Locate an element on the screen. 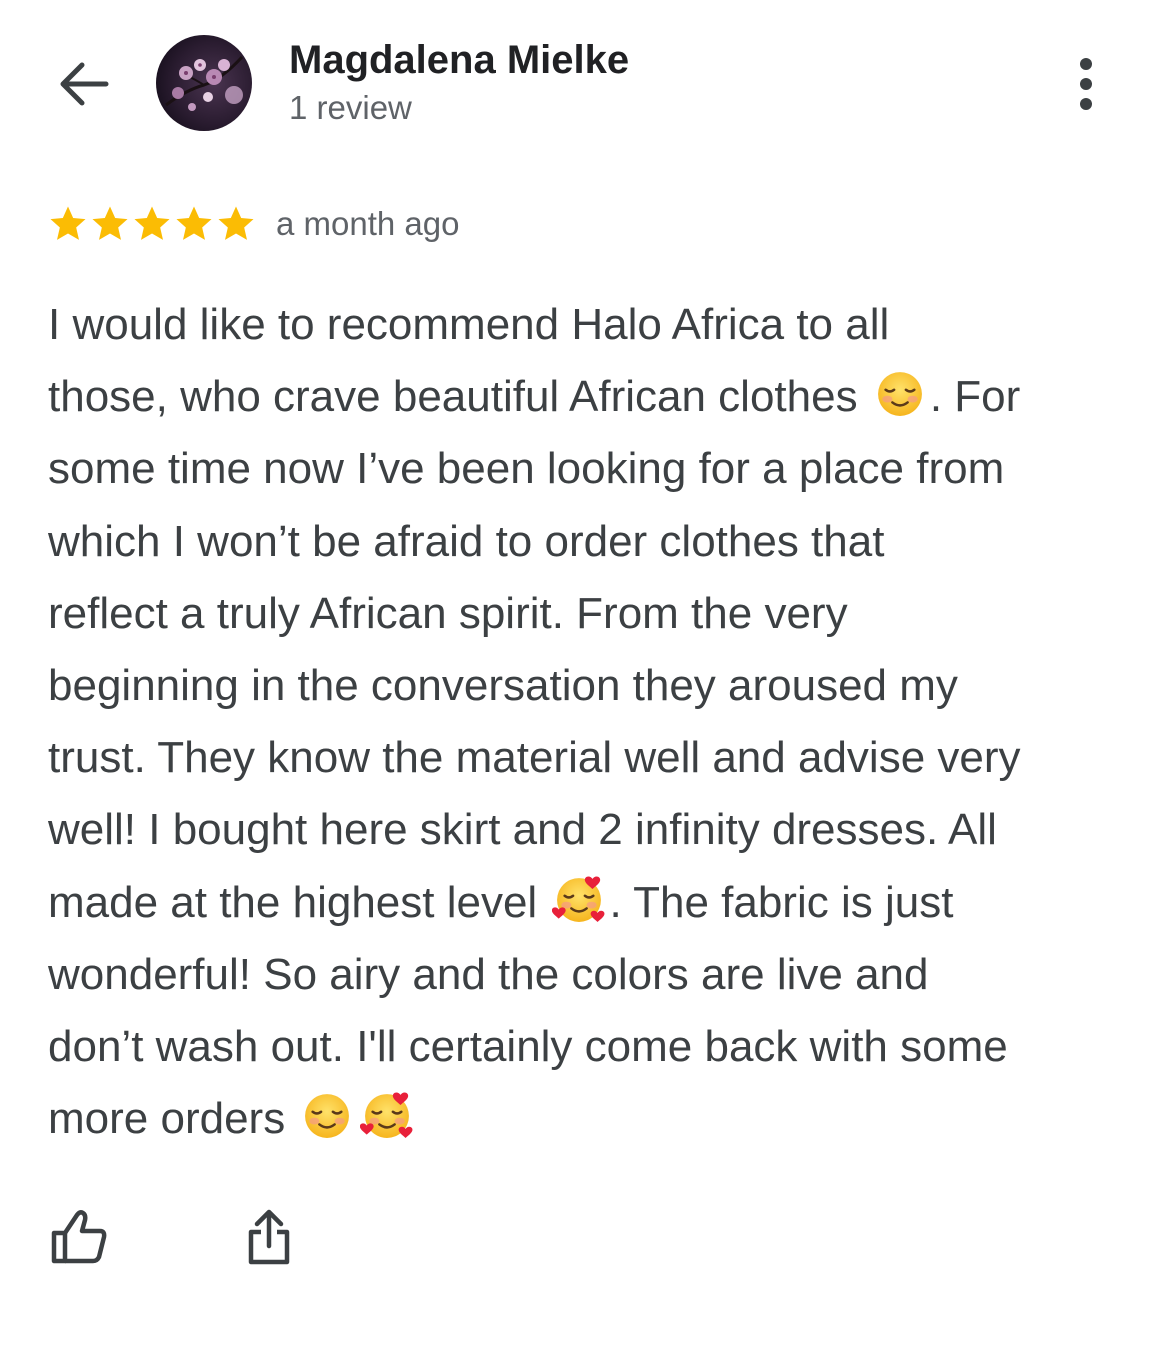 Image resolution: width=1170 pixels, height=1371 pixels. more-options-button is located at coordinates (1086, 84).